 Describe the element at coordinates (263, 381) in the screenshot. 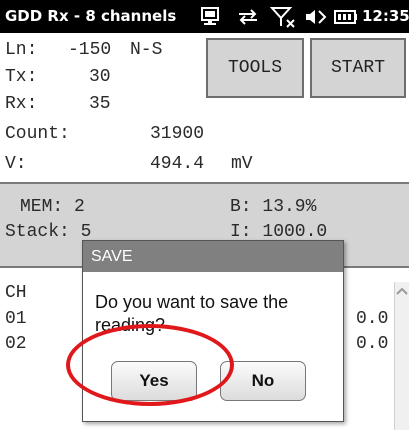

I see `no-button: No` at that location.